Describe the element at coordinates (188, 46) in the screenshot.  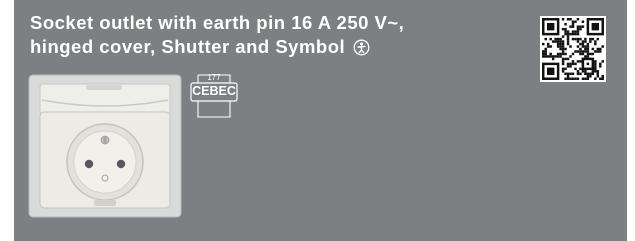
I see `title-line-2-text: hinged cover, Shutter and Symbol` at that location.